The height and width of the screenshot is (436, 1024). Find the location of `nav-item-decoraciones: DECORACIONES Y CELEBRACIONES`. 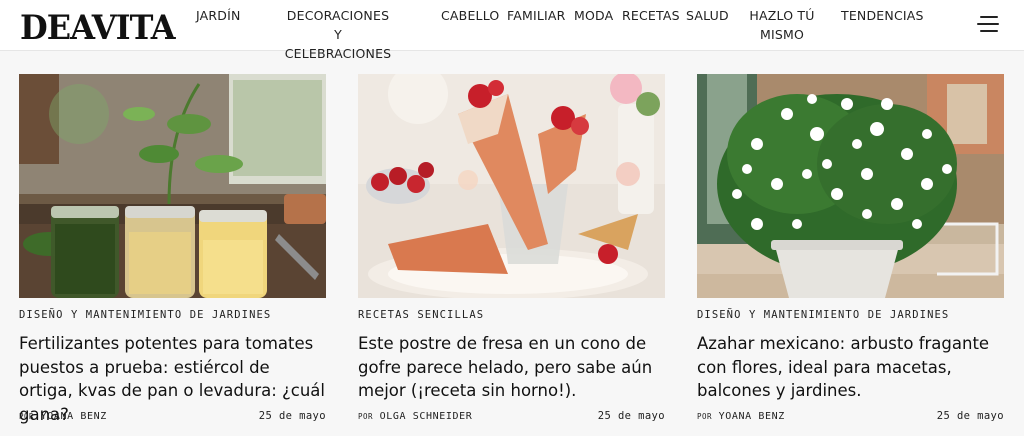

nav-item-decoraciones: DECORACIONES Y CELEBRACIONES is located at coordinates (338, 34).